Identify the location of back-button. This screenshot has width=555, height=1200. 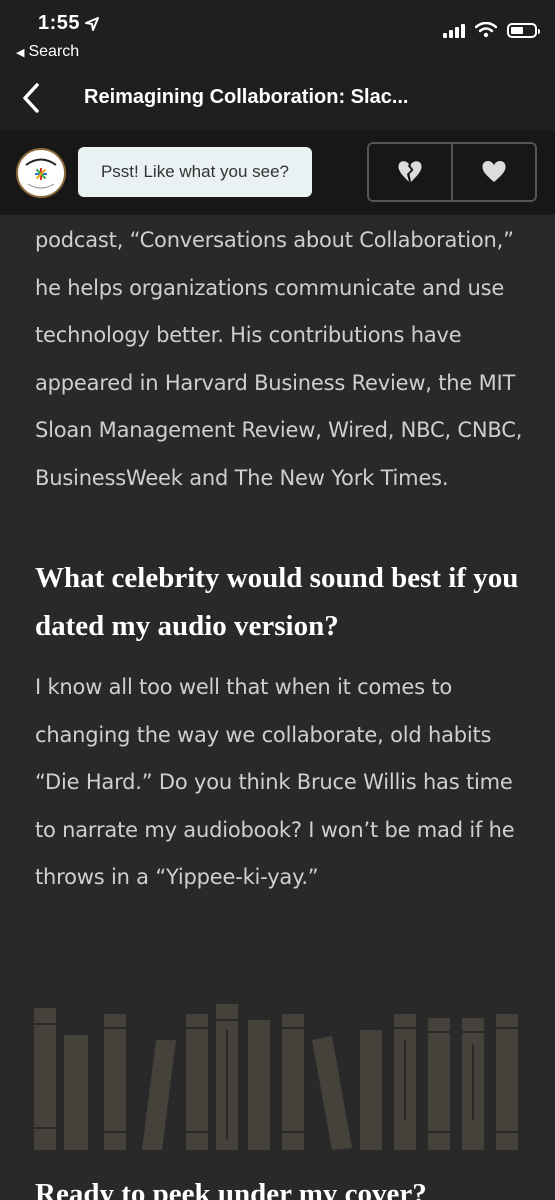
(31, 98).